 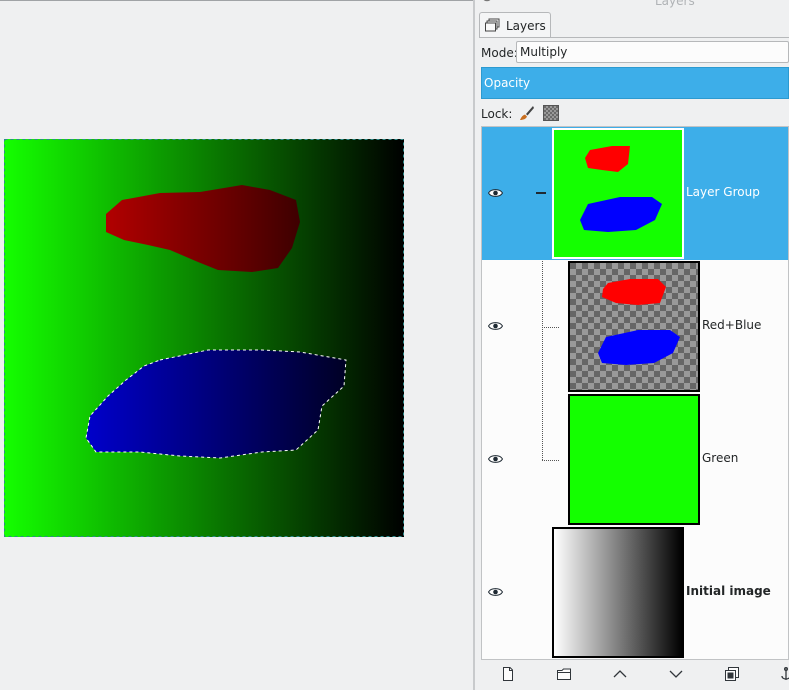 What do you see at coordinates (783, 674) in the screenshot?
I see `anchor-icon` at bounding box center [783, 674].